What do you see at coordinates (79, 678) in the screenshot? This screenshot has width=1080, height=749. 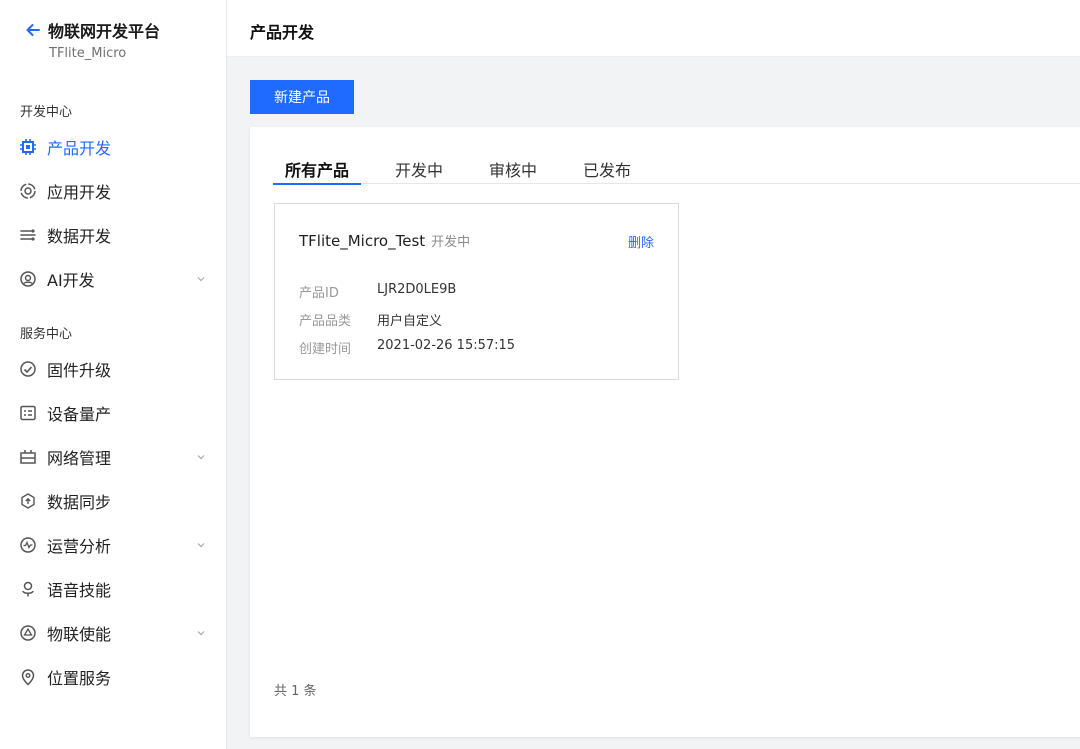 I see `sidebar-item-label: 位置服务` at bounding box center [79, 678].